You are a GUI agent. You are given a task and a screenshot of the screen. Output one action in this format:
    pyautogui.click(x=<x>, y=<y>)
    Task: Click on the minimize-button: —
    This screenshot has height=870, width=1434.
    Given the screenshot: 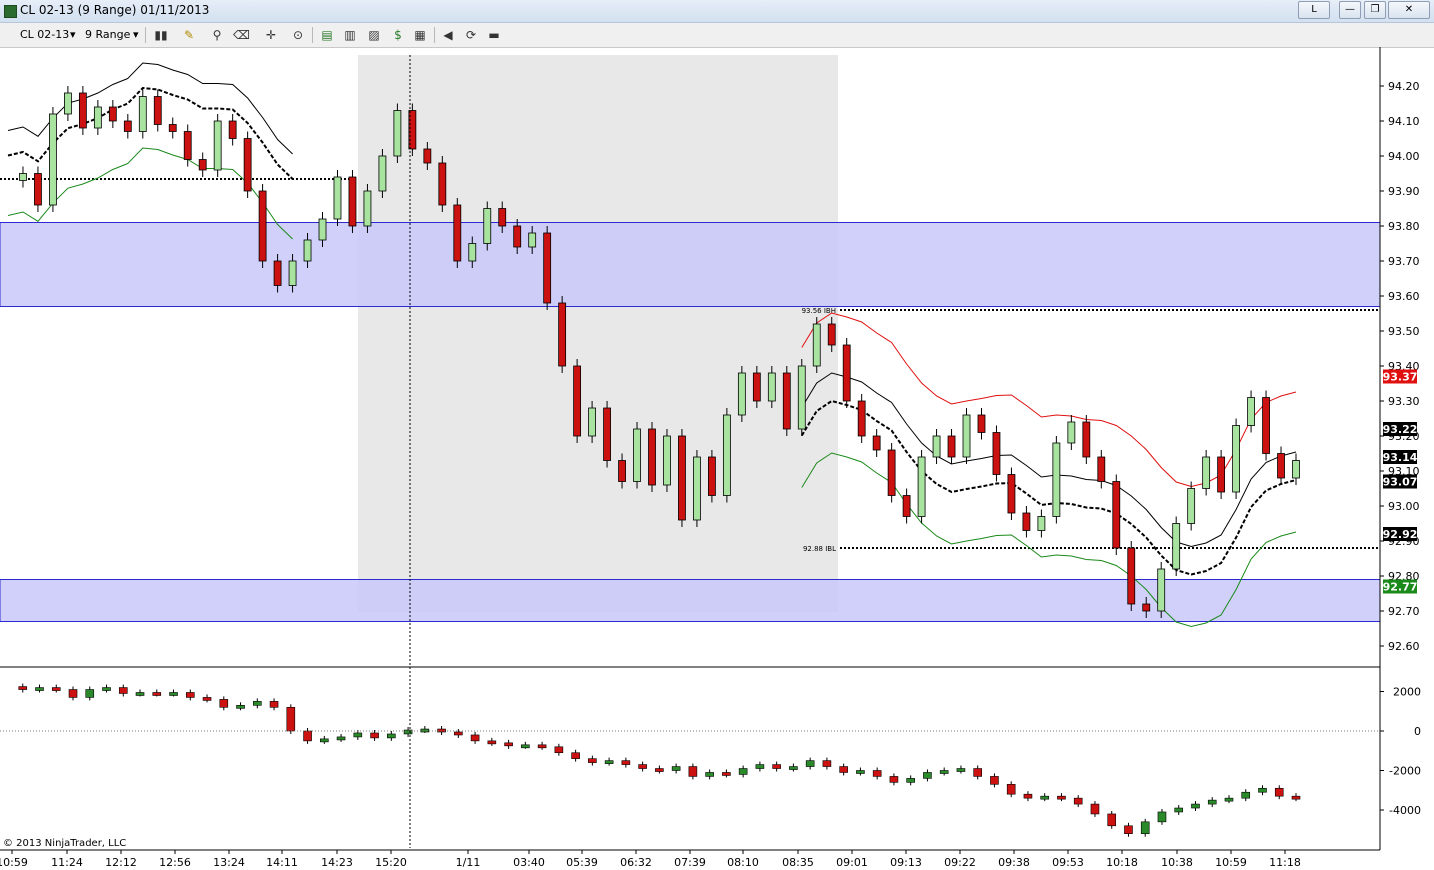 What is the action you would take?
    pyautogui.click(x=1350, y=10)
    